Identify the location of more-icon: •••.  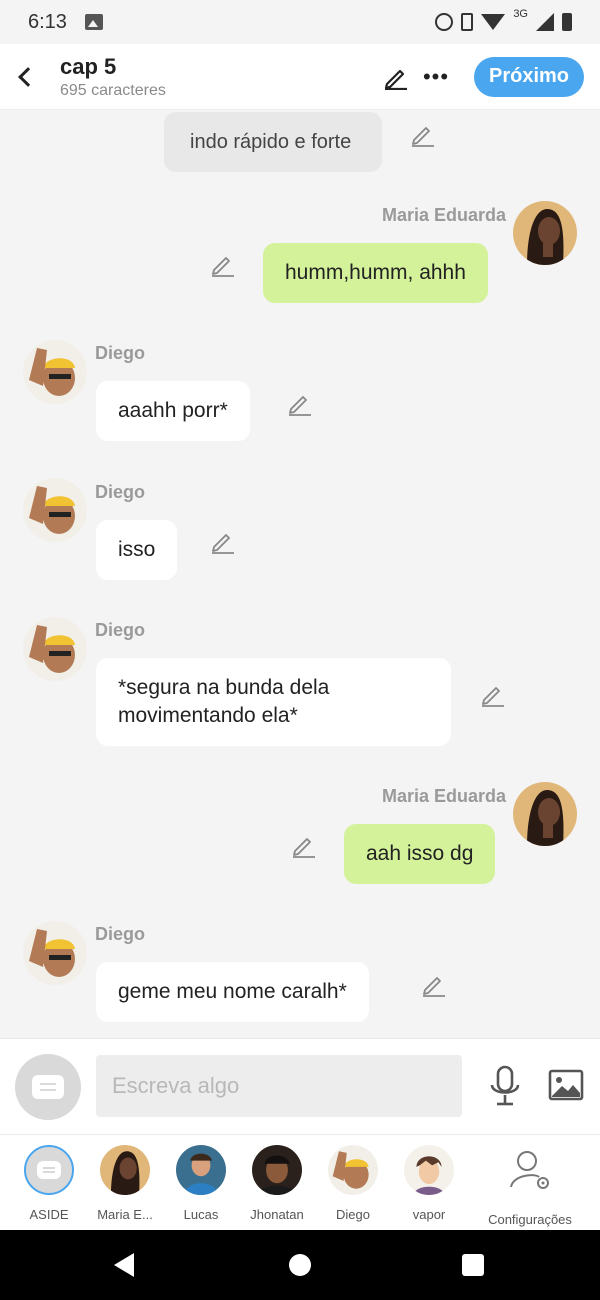
(436, 76).